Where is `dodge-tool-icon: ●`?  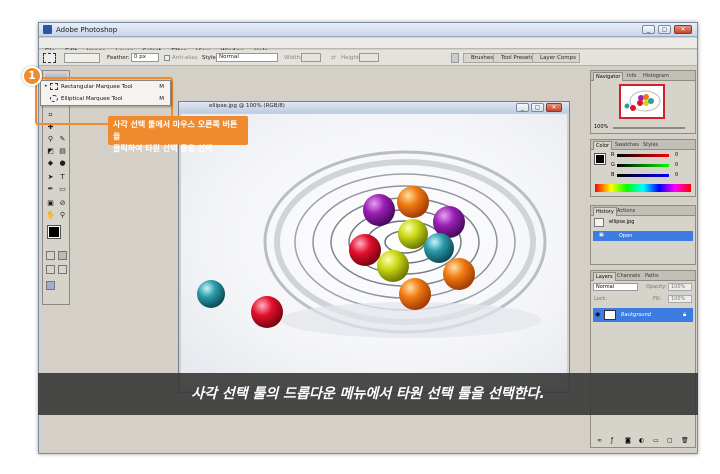 dodge-tool-icon: ● is located at coordinates (62, 163).